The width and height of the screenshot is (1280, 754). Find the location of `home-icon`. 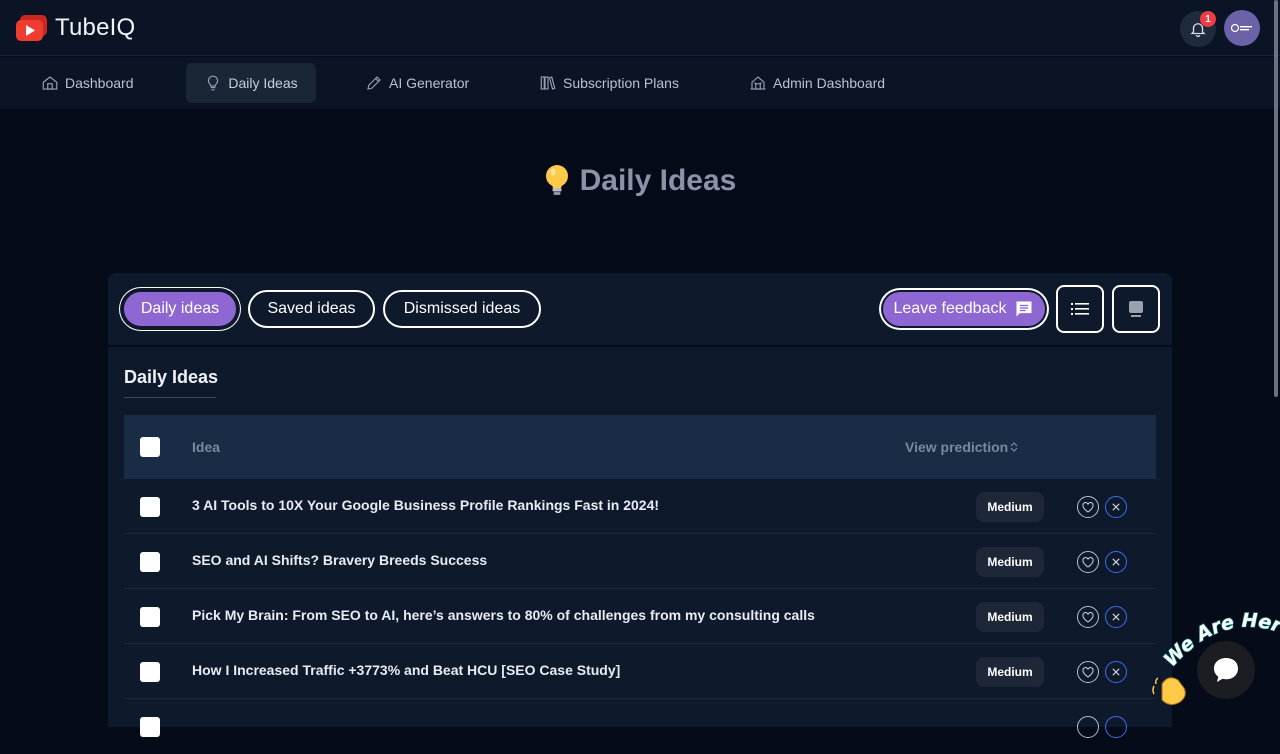

home-icon is located at coordinates (50, 83).